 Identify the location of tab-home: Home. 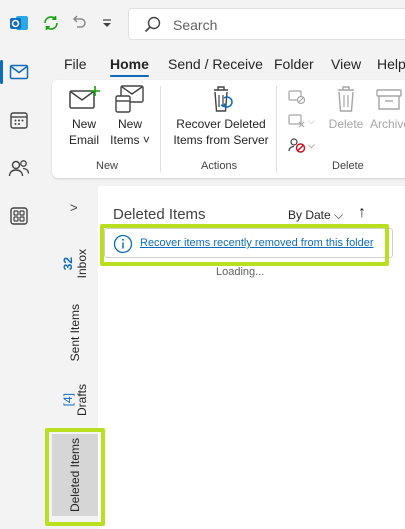
(129, 66).